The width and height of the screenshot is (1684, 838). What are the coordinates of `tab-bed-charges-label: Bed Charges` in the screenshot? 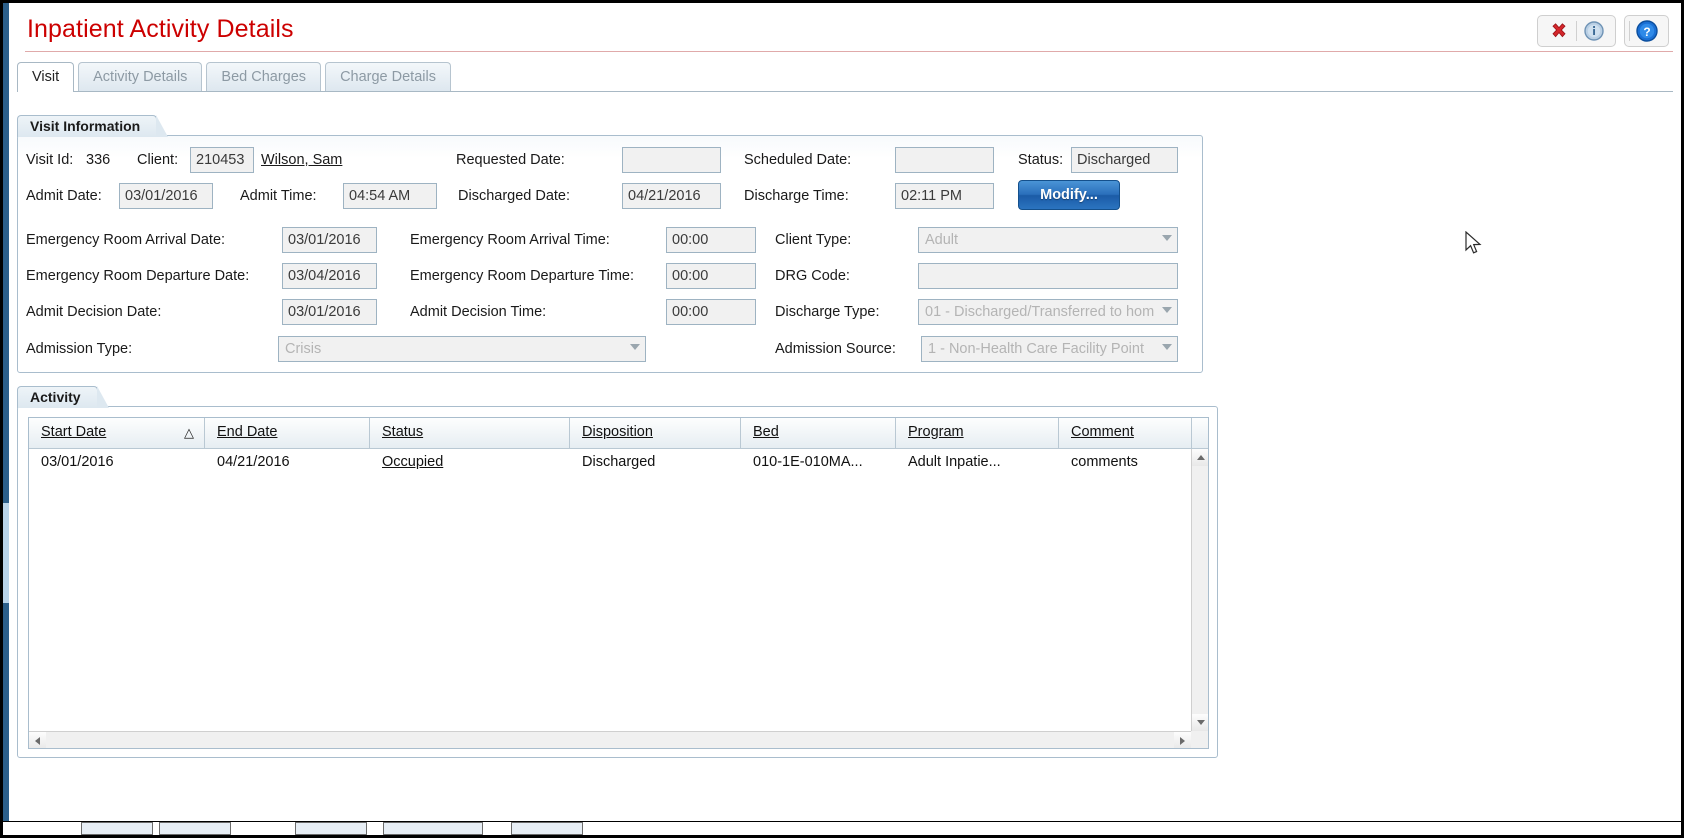 It's located at (264, 77).